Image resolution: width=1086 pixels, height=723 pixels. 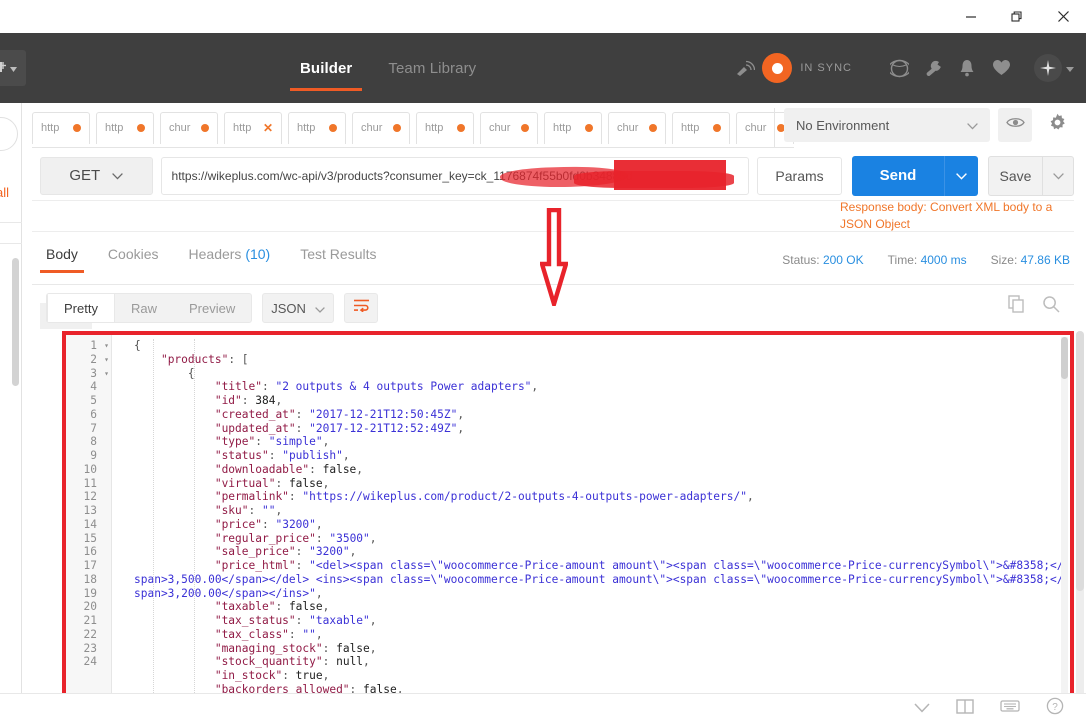 I want to click on code-line: "status": "publish",, so click(x=591, y=456).